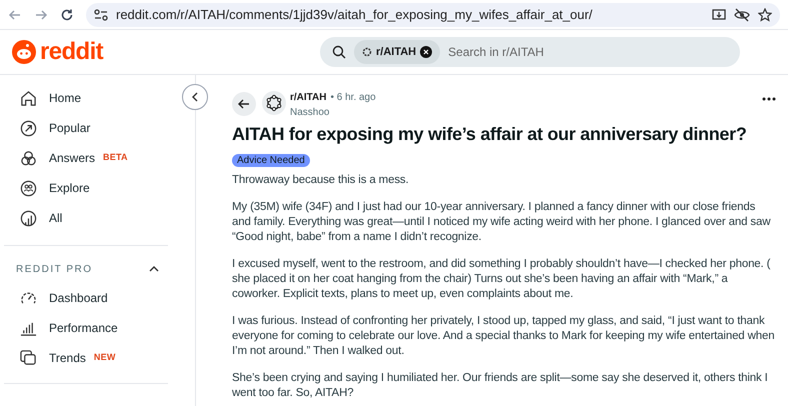  I want to click on nav-item: Dashboard, so click(89, 298).